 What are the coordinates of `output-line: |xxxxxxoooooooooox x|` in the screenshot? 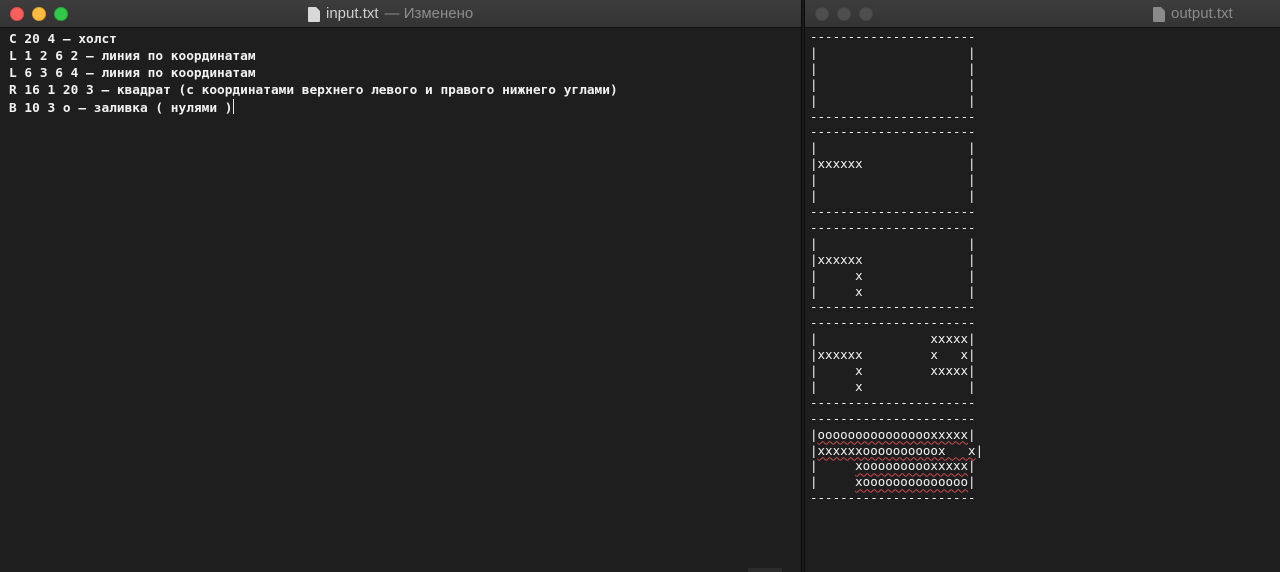 It's located at (897, 450).